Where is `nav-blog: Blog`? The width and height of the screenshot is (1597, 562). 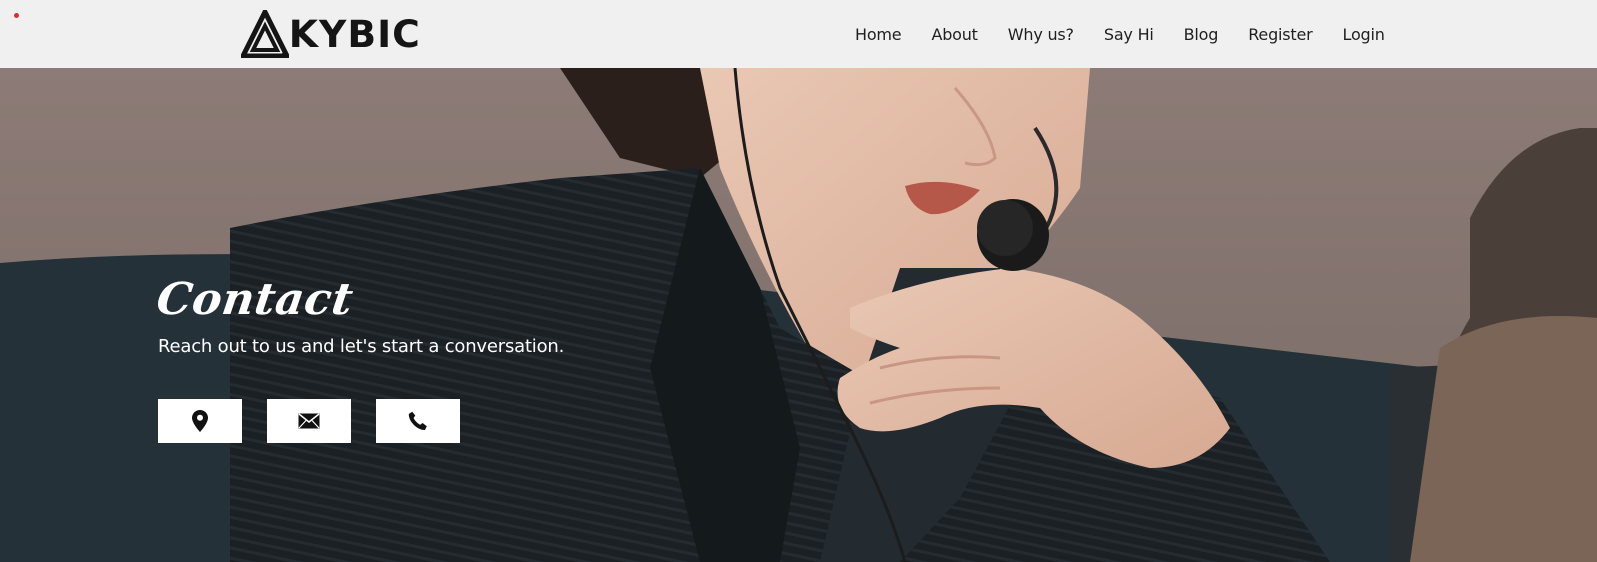
nav-blog: Blog is located at coordinates (1201, 34).